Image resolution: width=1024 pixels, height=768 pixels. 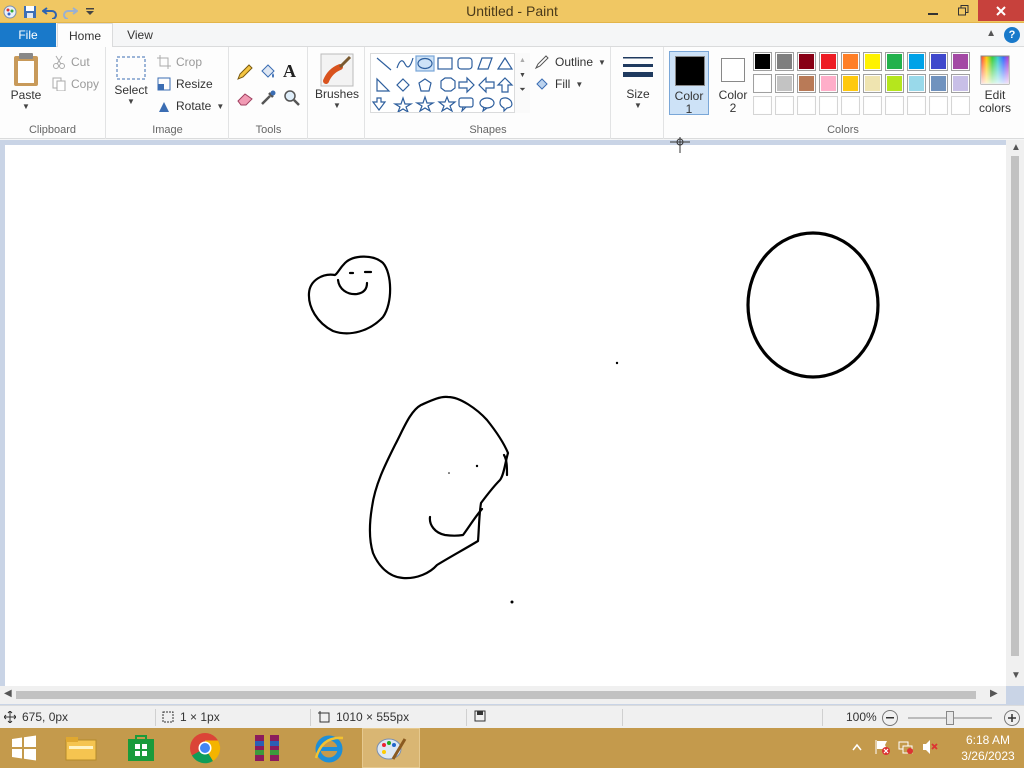 I want to click on fill-tool, so click(x=268, y=73).